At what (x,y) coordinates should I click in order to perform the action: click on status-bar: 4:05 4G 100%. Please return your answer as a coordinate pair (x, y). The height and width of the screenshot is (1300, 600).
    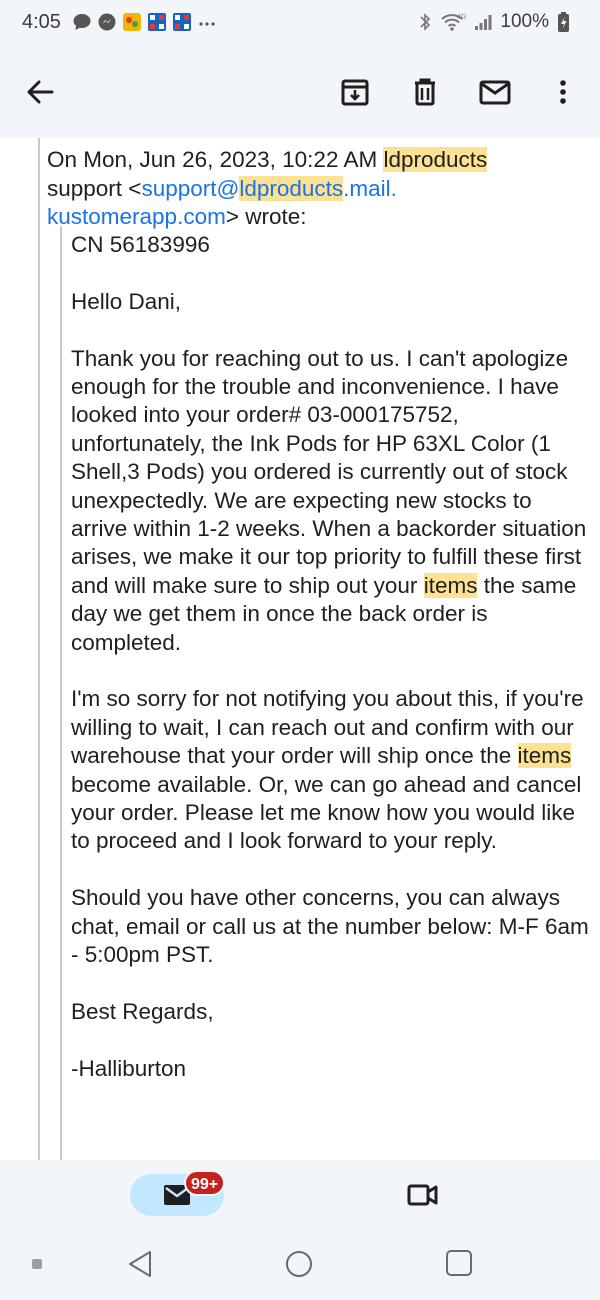
    Looking at the image, I should click on (300, 23).